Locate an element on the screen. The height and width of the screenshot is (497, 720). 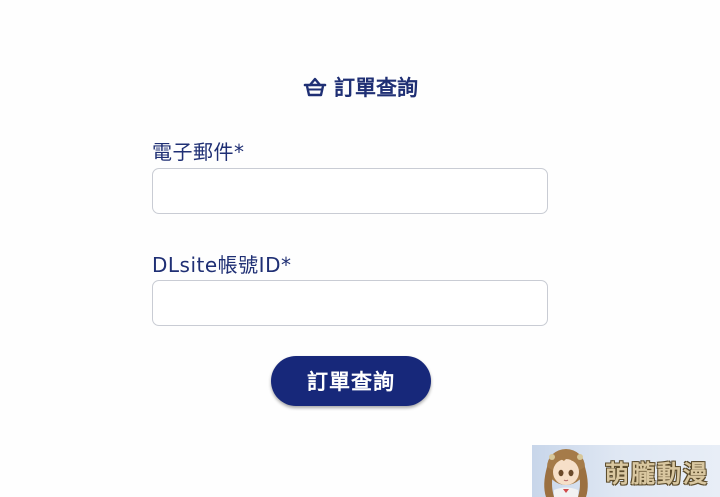
watermark-logo: 萌朧動漫 is located at coordinates (626, 471).